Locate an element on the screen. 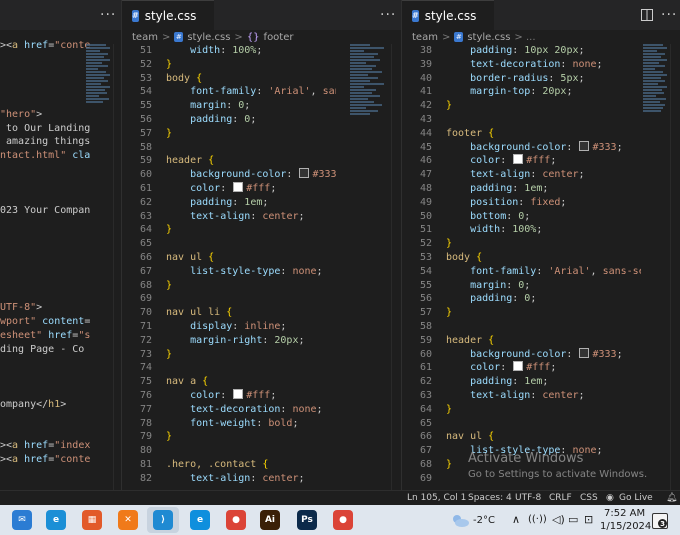 This screenshot has width=680, height=535. code-text: margin-right: 20px; is located at coordinates (235, 340).